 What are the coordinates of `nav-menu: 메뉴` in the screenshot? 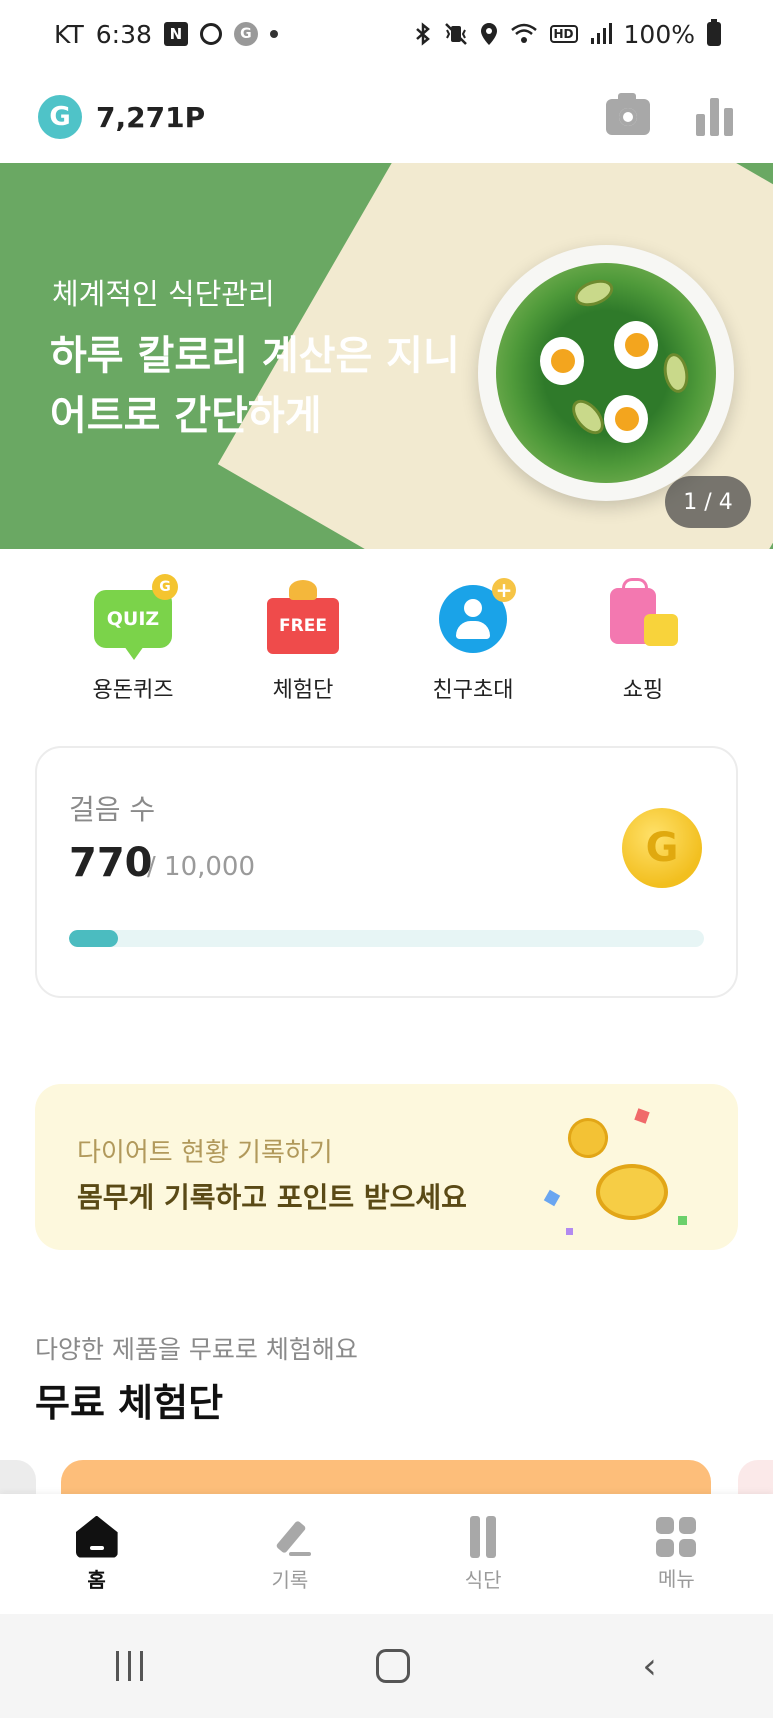 It's located at (676, 1554).